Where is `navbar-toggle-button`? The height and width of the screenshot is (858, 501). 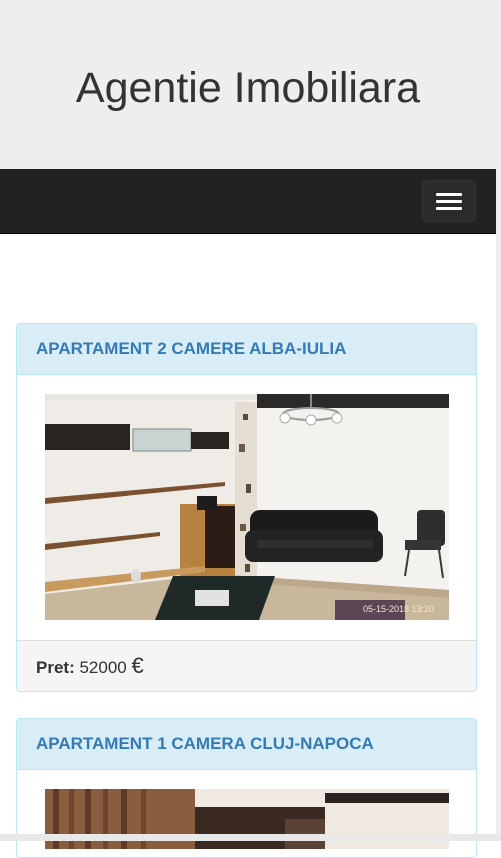 navbar-toggle-button is located at coordinates (449, 201).